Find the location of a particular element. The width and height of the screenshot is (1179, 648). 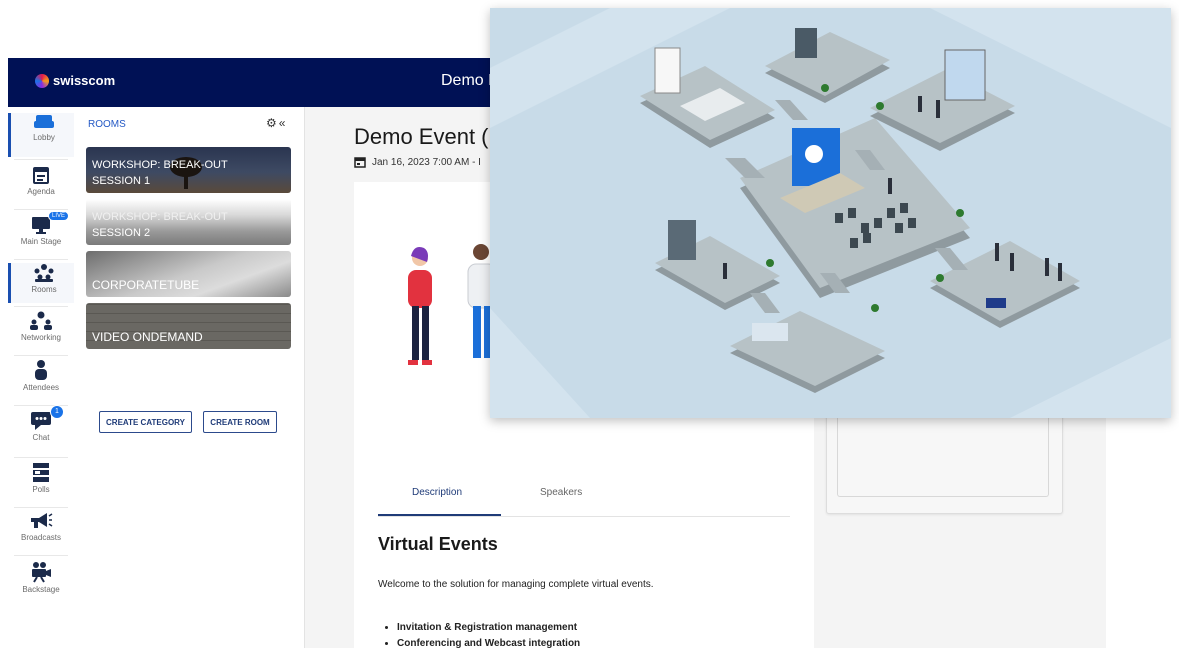

nav-item-backstage: Backstage is located at coordinates (41, 582).